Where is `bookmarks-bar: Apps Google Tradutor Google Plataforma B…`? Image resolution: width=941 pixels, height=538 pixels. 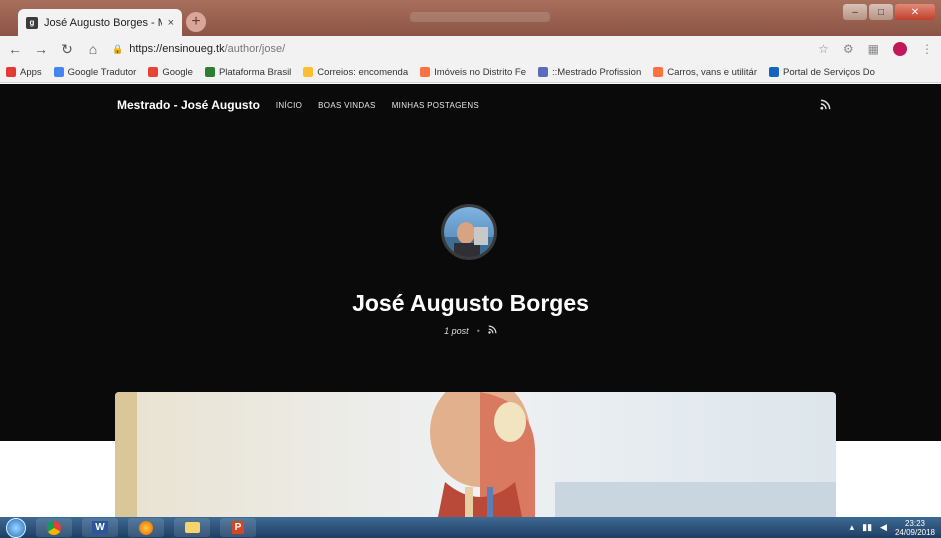 bookmarks-bar: Apps Google Tradutor Google Plataforma B… is located at coordinates (470, 72).